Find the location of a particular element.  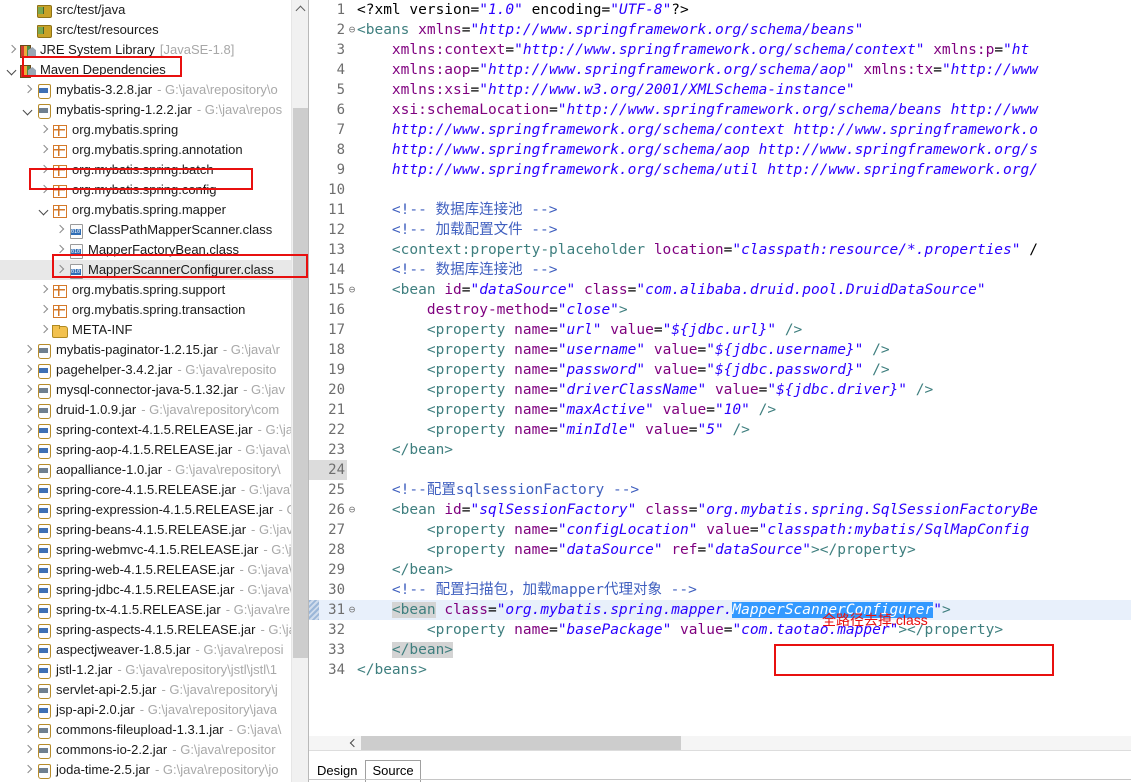

editor-tab-bar: Design Source is located at coordinates (720, 766).